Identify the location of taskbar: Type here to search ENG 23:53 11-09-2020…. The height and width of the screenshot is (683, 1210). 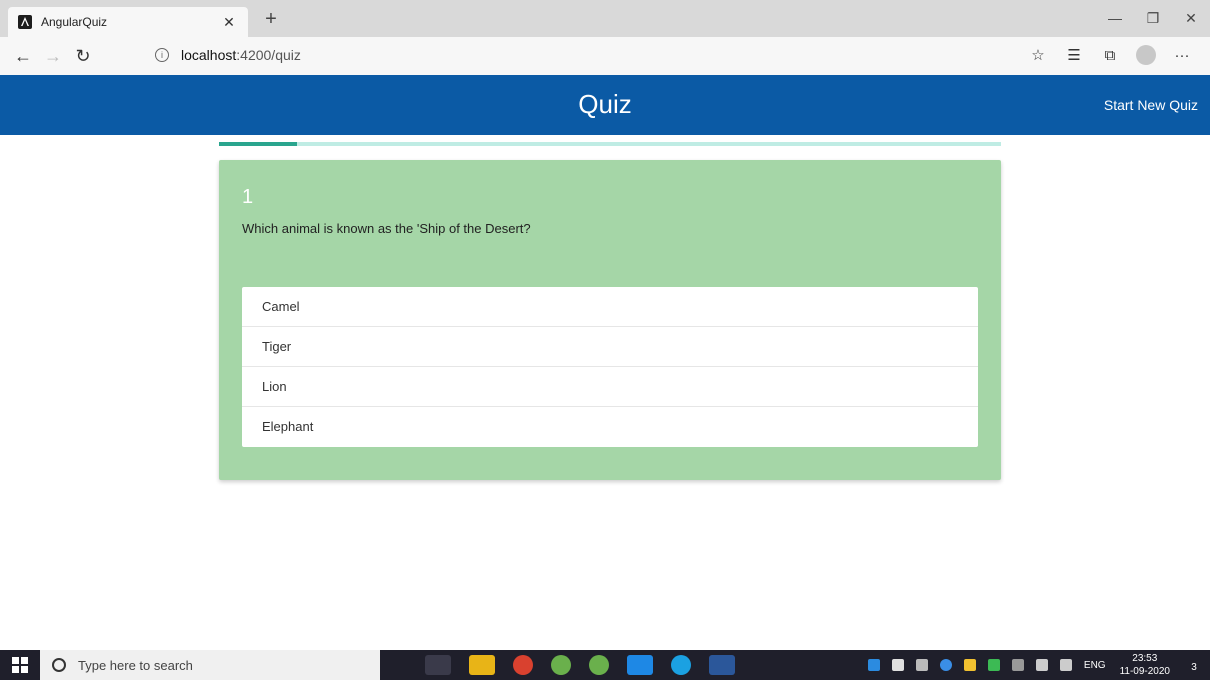
(605, 665).